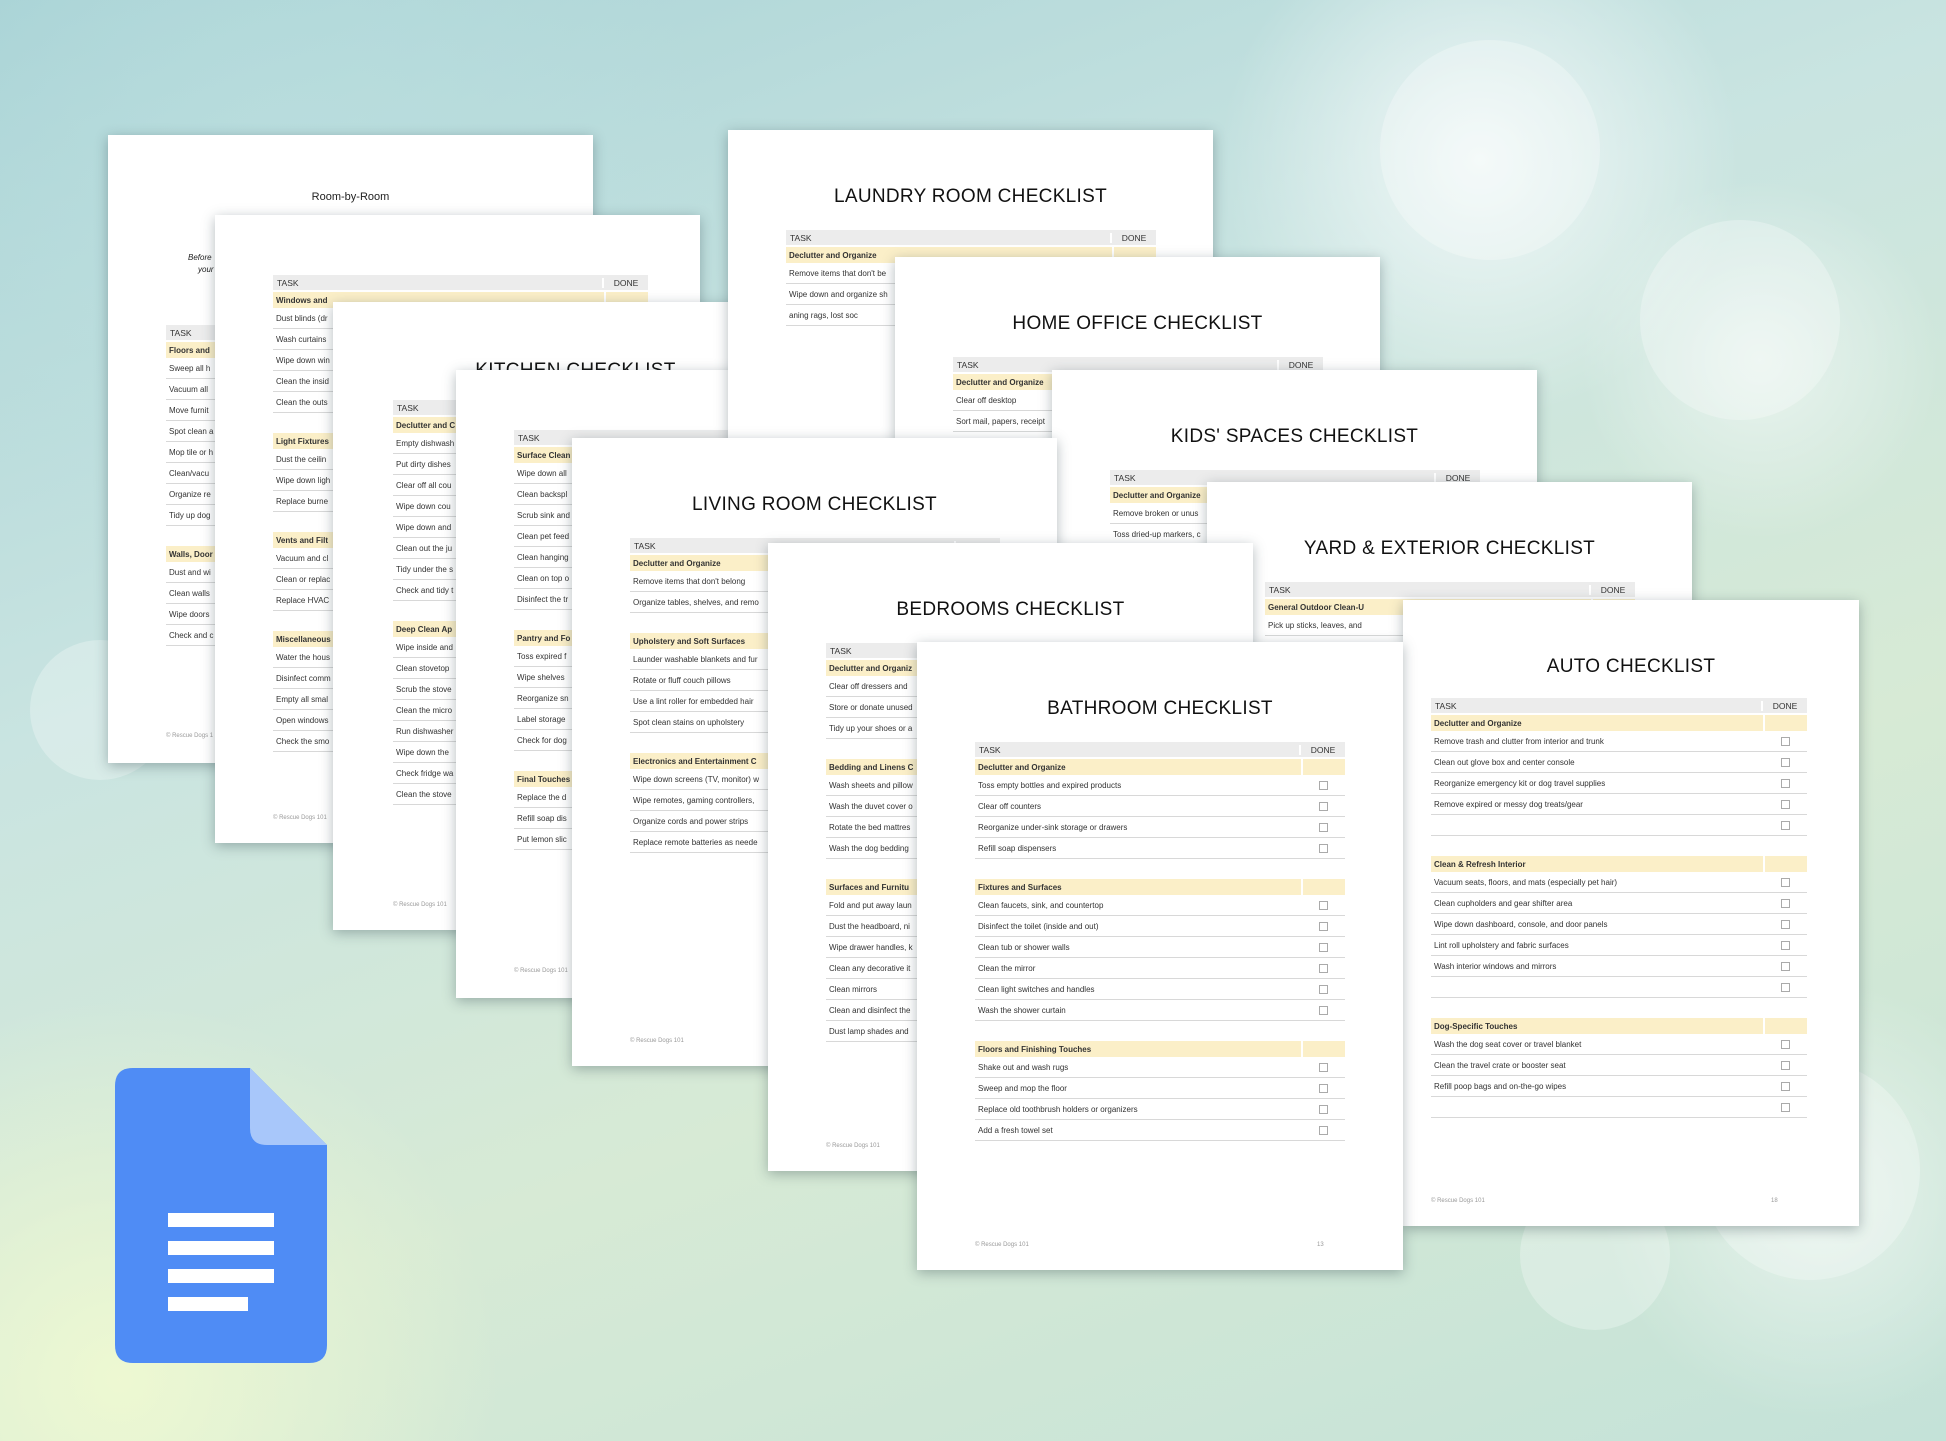  Describe the element at coordinates (1022, 1010) in the screenshot. I see `task-label: Wash the shower curtain` at that location.